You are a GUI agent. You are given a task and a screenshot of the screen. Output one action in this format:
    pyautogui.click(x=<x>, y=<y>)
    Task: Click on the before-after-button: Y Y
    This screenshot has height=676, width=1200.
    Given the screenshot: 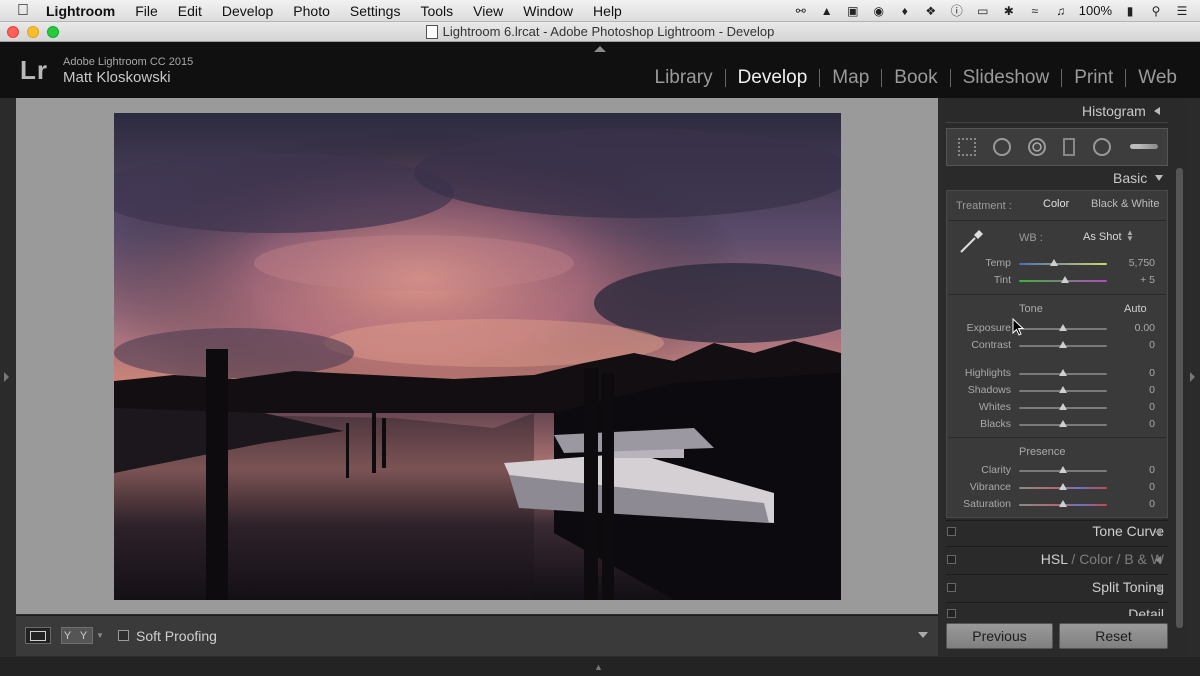 What is the action you would take?
    pyautogui.click(x=77, y=635)
    